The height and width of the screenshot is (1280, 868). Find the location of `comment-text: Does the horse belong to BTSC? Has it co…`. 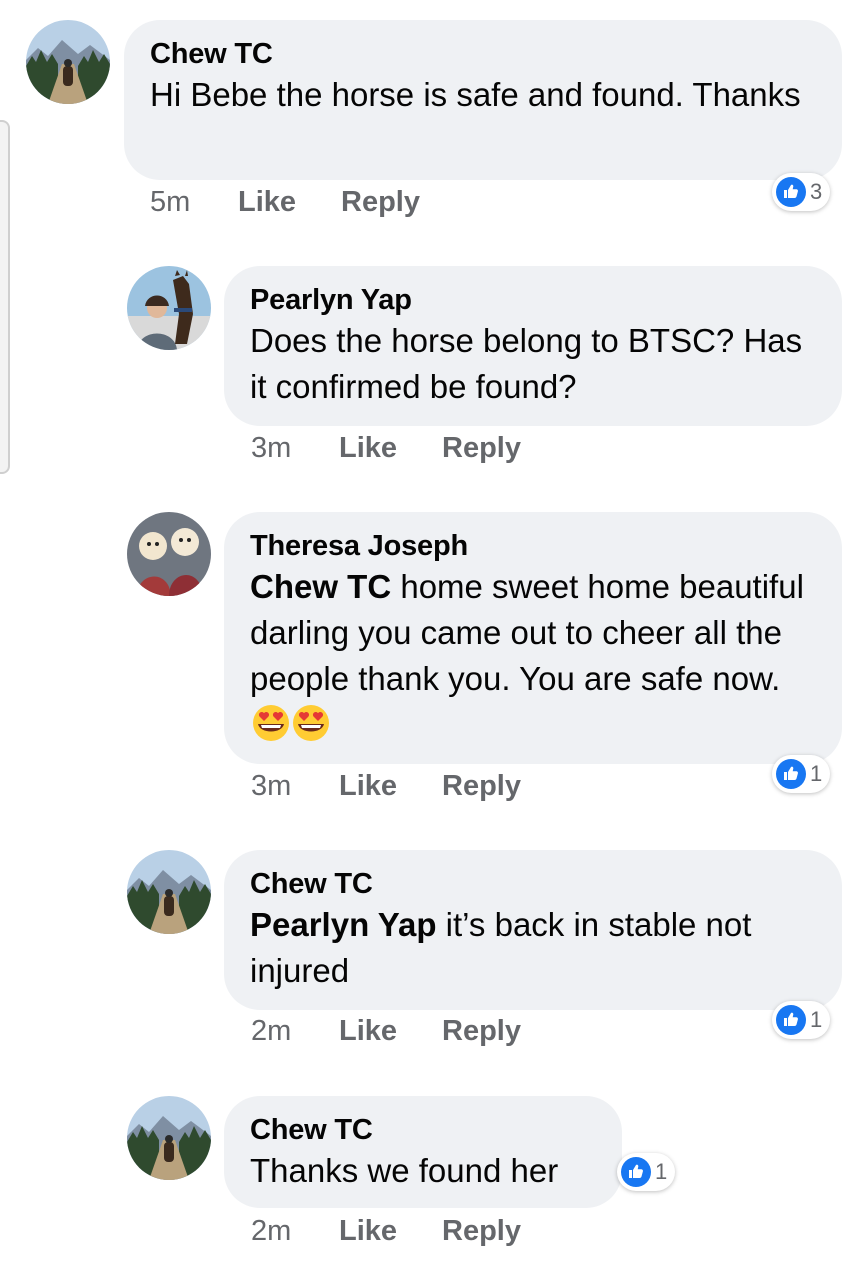

comment-text: Does the horse belong to BTSC? Has it co… is located at coordinates (533, 364).